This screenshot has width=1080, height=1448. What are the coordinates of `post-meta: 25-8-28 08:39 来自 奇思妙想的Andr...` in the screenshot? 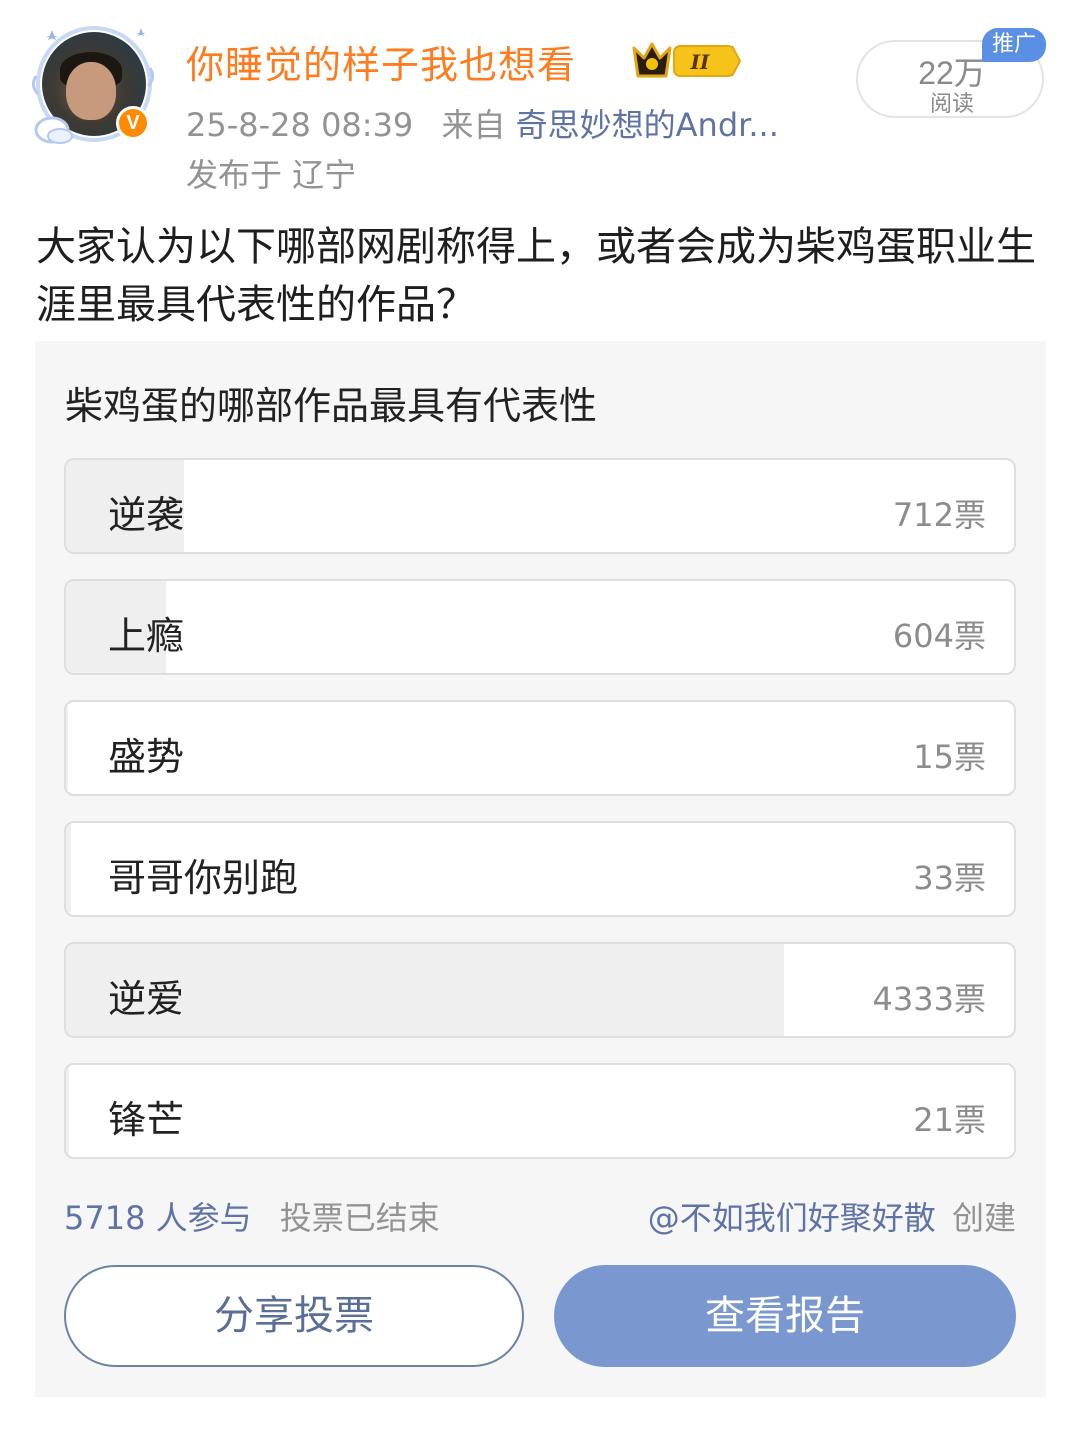 It's located at (482, 123).